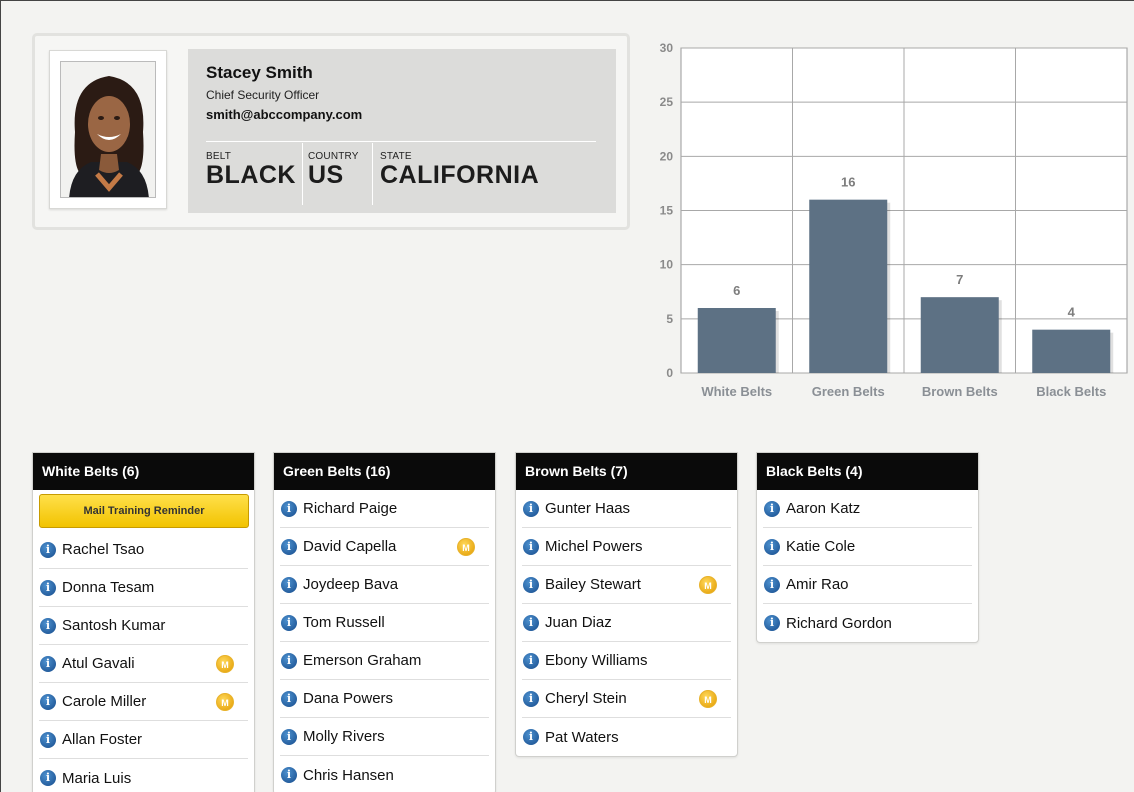 Image resolution: width=1134 pixels, height=792 pixels. I want to click on member-row: i Chris Hansen, so click(384, 774).